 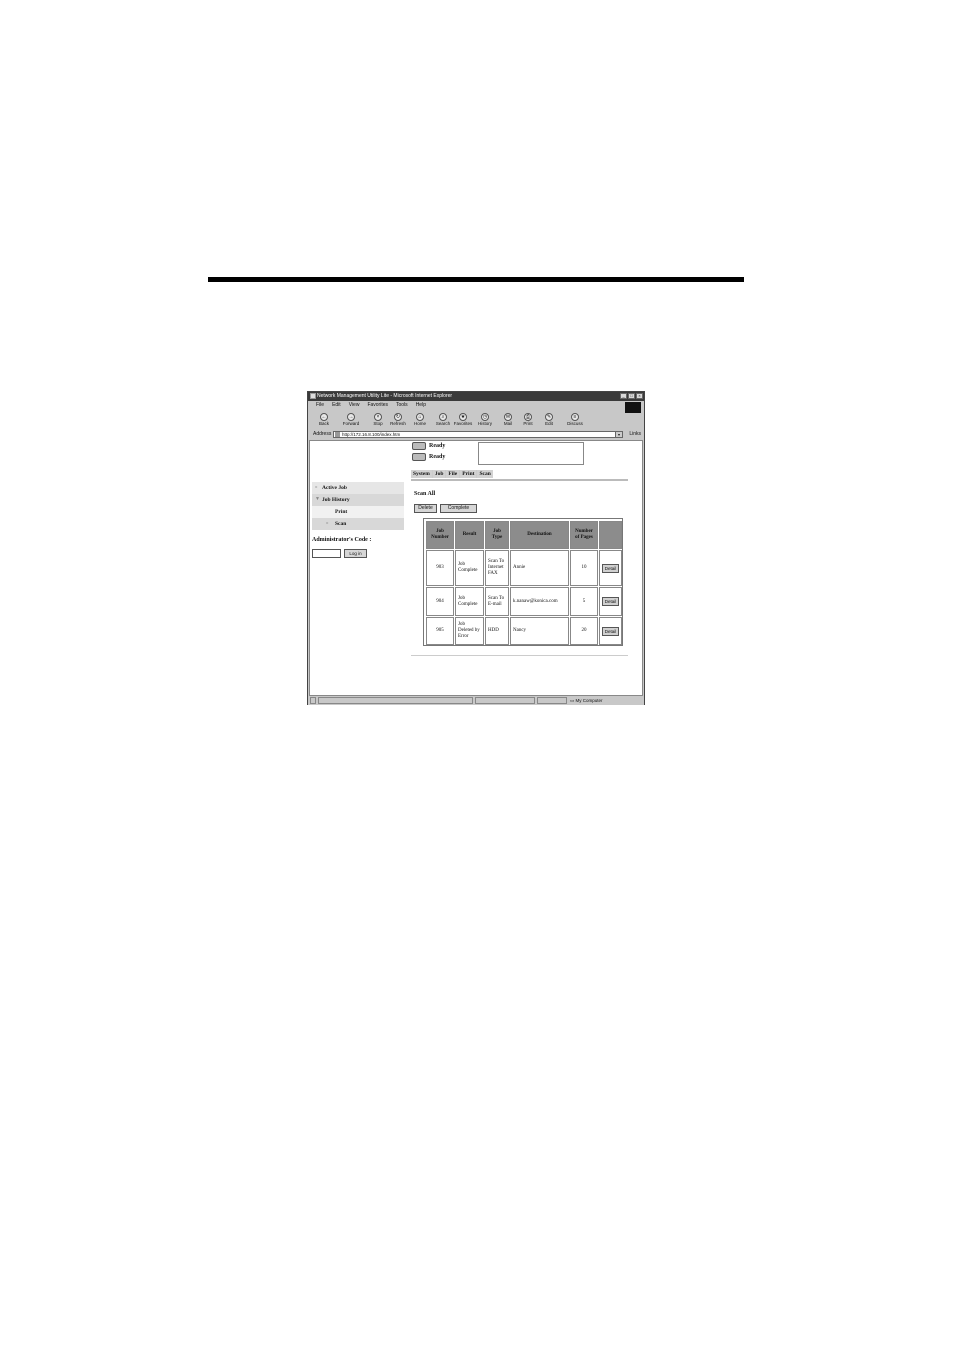 I want to click on page-header-rule, so click(x=476, y=279).